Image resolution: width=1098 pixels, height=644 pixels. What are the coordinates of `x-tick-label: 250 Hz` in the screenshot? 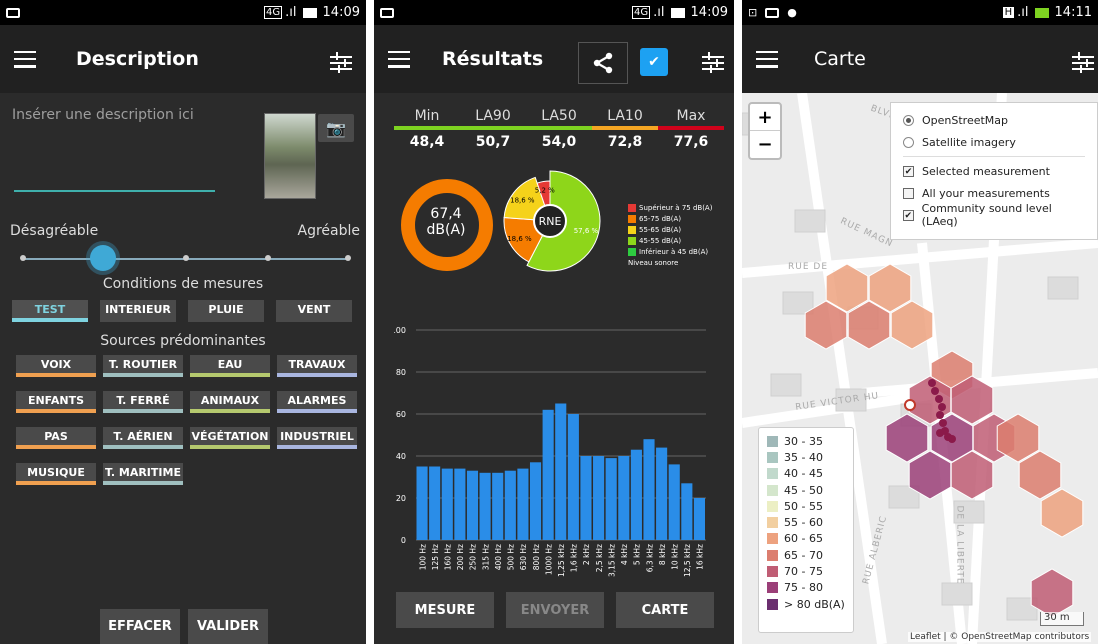 It's located at (473, 557).